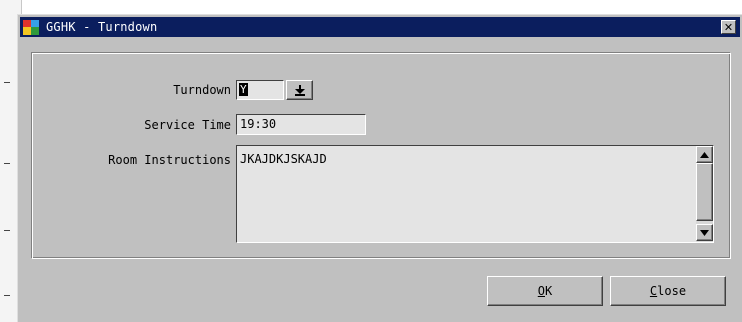 This screenshot has width=742, height=322. Describe the element at coordinates (102, 27) in the screenshot. I see `window-title: GGHK - Turndown` at that location.